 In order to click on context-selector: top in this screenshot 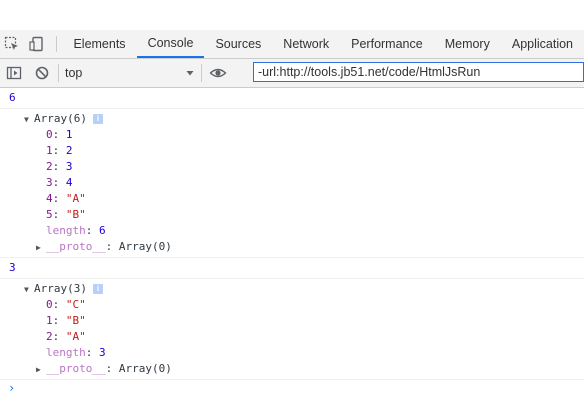, I will do `click(130, 73)`.